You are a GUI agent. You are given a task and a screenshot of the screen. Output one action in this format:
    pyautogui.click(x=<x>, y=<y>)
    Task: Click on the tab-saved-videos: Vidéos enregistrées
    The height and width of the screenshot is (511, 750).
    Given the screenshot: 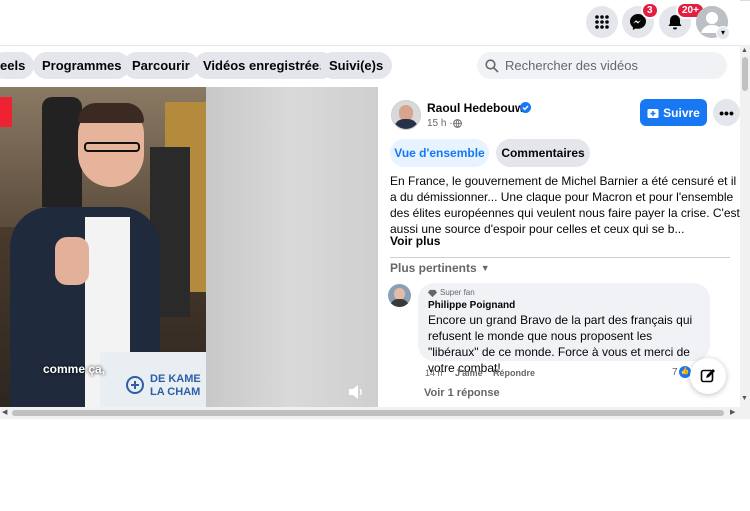 What is the action you would take?
    pyautogui.click(x=265, y=65)
    